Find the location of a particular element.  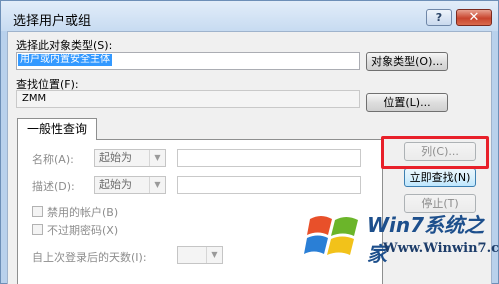

find-now-highlight is located at coordinates (435, 152).